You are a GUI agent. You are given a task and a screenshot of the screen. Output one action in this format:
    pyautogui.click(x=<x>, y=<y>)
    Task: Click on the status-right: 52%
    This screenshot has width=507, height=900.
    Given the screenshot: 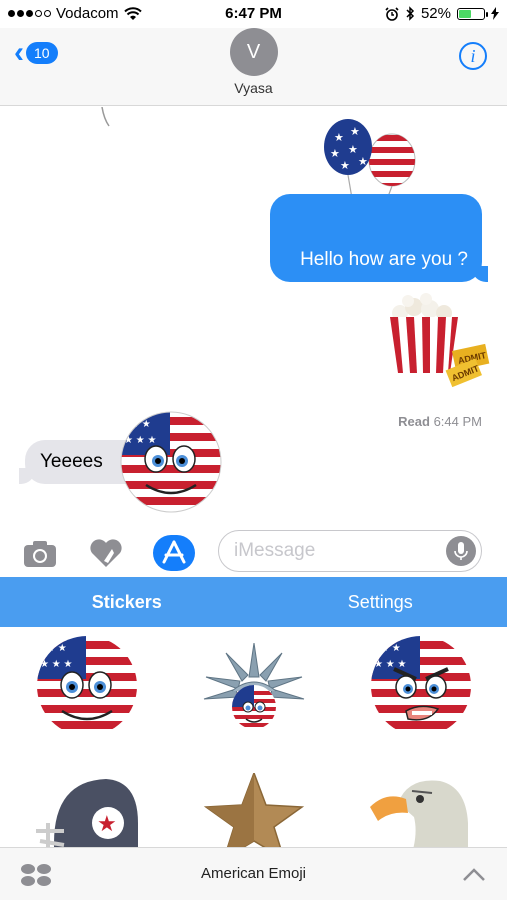 What is the action you would take?
    pyautogui.click(x=442, y=13)
    